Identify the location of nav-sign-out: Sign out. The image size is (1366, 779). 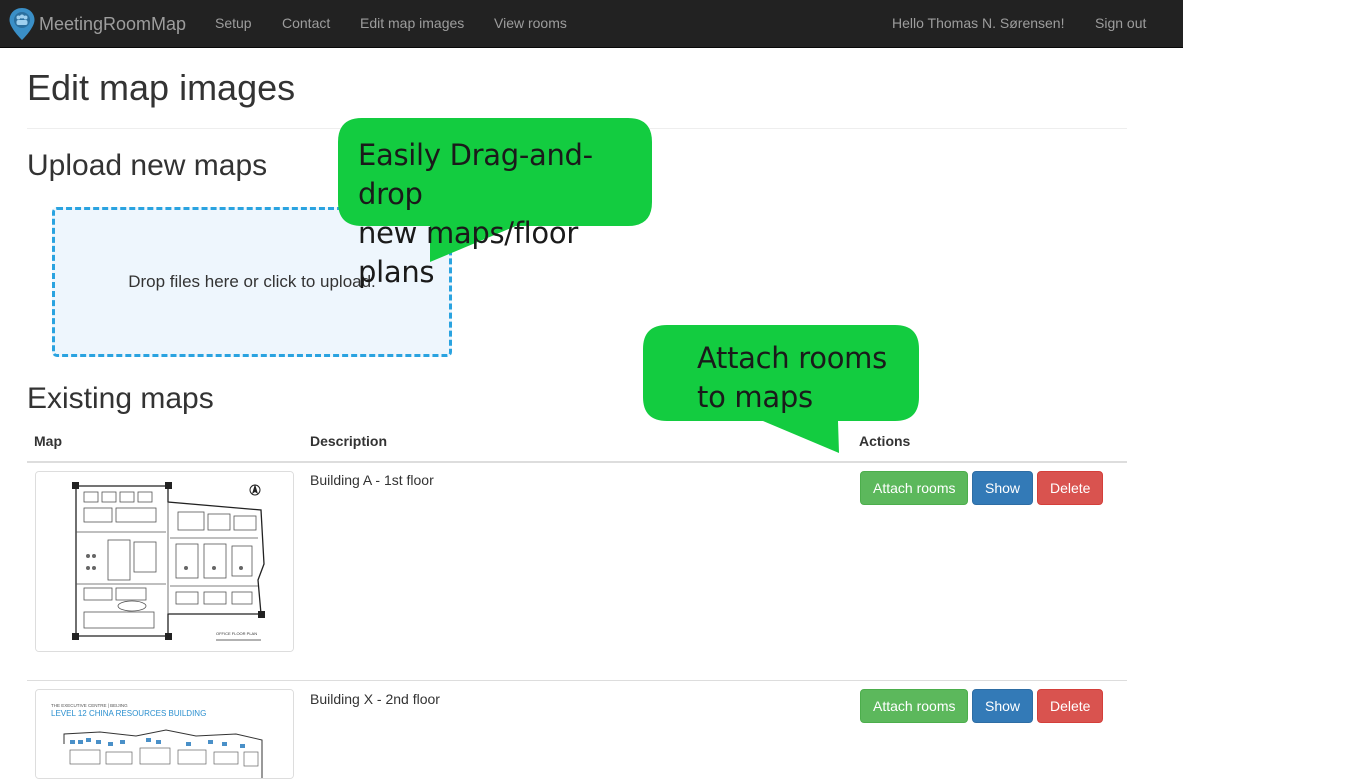
(1120, 24).